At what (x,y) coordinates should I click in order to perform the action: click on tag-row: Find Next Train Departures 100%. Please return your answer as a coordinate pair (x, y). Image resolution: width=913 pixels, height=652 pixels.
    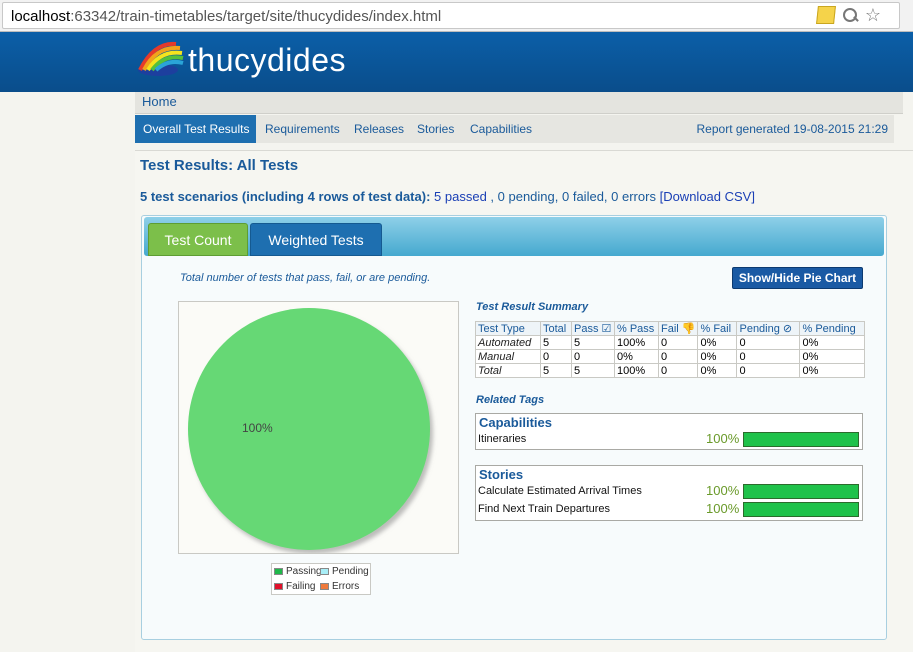
    Looking at the image, I should click on (669, 510).